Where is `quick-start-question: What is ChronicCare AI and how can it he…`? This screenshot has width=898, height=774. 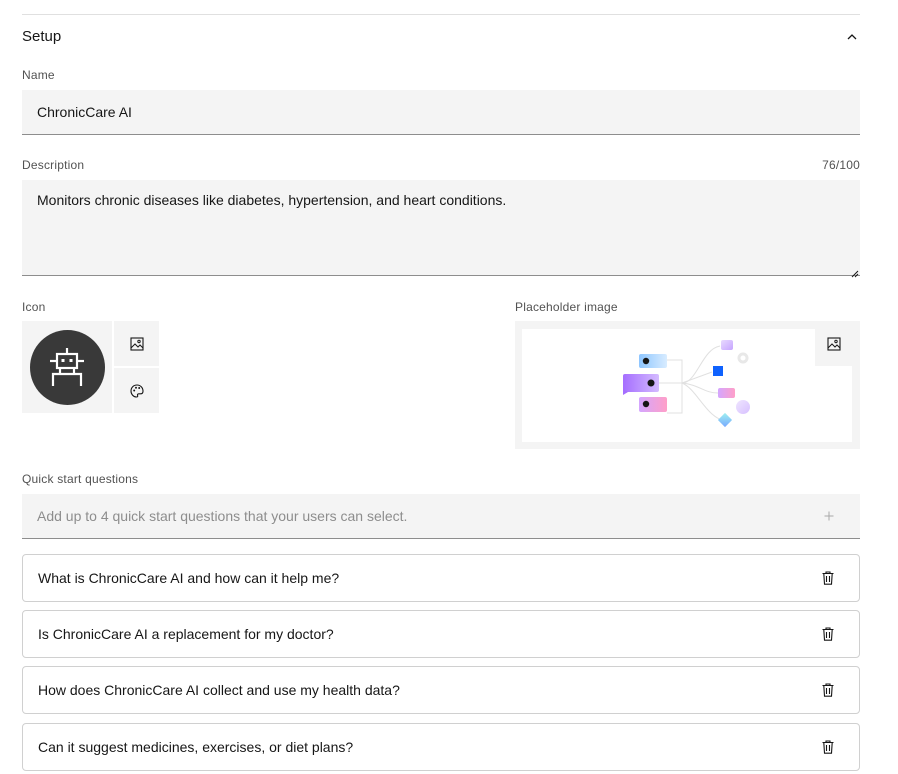
quick-start-question: What is ChronicCare AI and how can it he… is located at coordinates (441, 578).